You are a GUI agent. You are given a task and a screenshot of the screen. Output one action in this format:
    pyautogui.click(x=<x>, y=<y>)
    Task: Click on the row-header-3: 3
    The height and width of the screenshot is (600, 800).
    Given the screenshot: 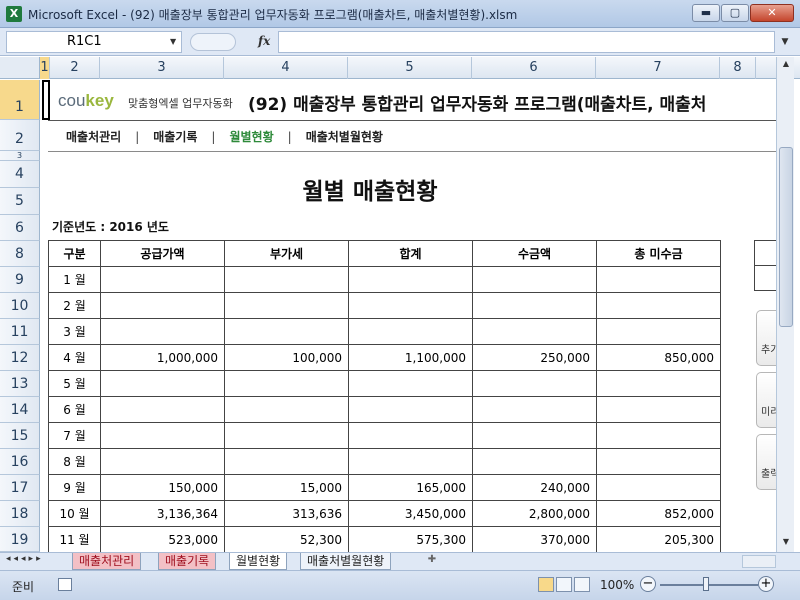 What is the action you would take?
    pyautogui.click(x=20, y=156)
    